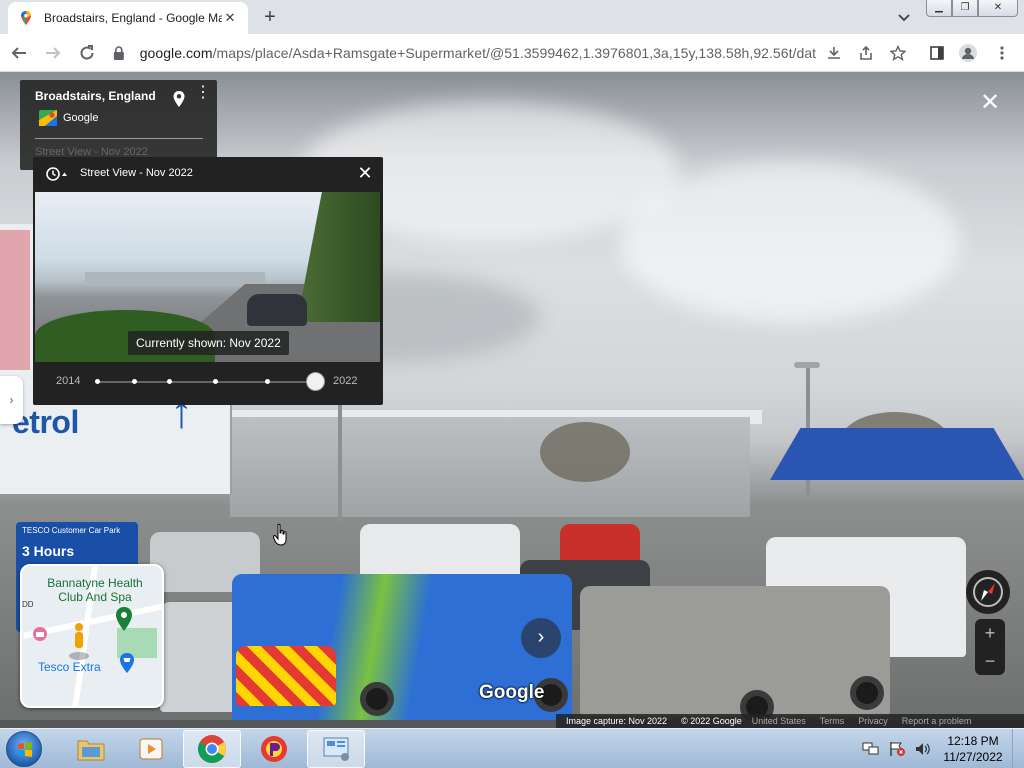  I want to click on timeline-slider-handle, so click(315, 381).